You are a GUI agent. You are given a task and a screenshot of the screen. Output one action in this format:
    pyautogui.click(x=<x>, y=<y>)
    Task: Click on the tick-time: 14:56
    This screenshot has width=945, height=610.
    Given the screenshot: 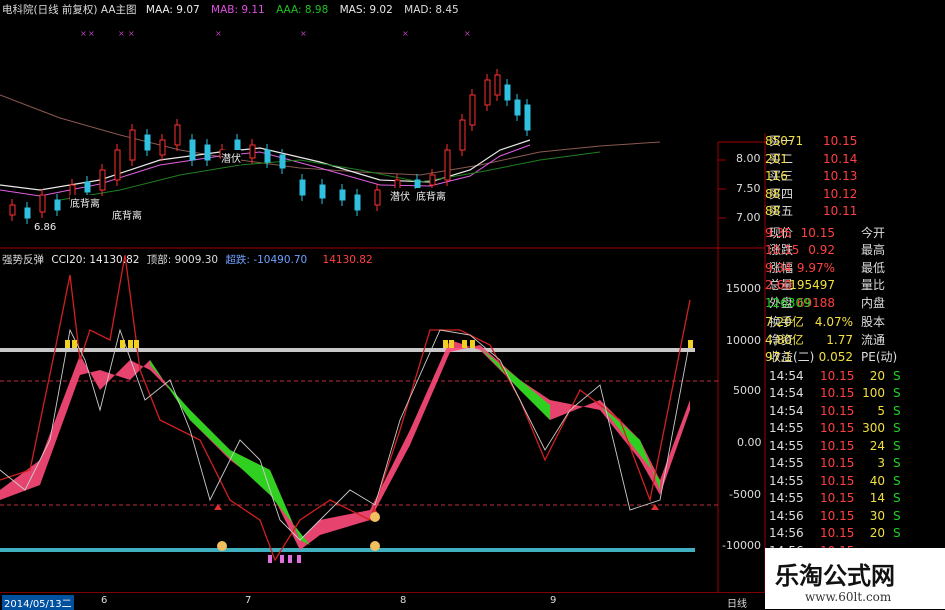 What is the action you would take?
    pyautogui.click(x=786, y=515)
    